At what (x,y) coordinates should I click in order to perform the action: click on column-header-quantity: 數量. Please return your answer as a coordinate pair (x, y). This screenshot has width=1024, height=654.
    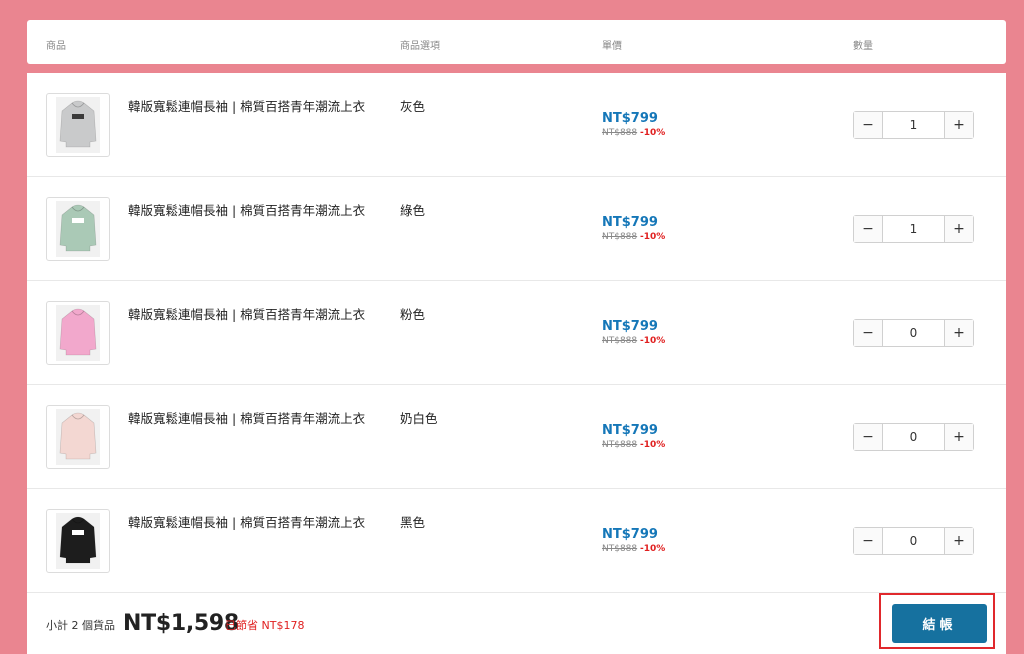
    Looking at the image, I should click on (863, 46).